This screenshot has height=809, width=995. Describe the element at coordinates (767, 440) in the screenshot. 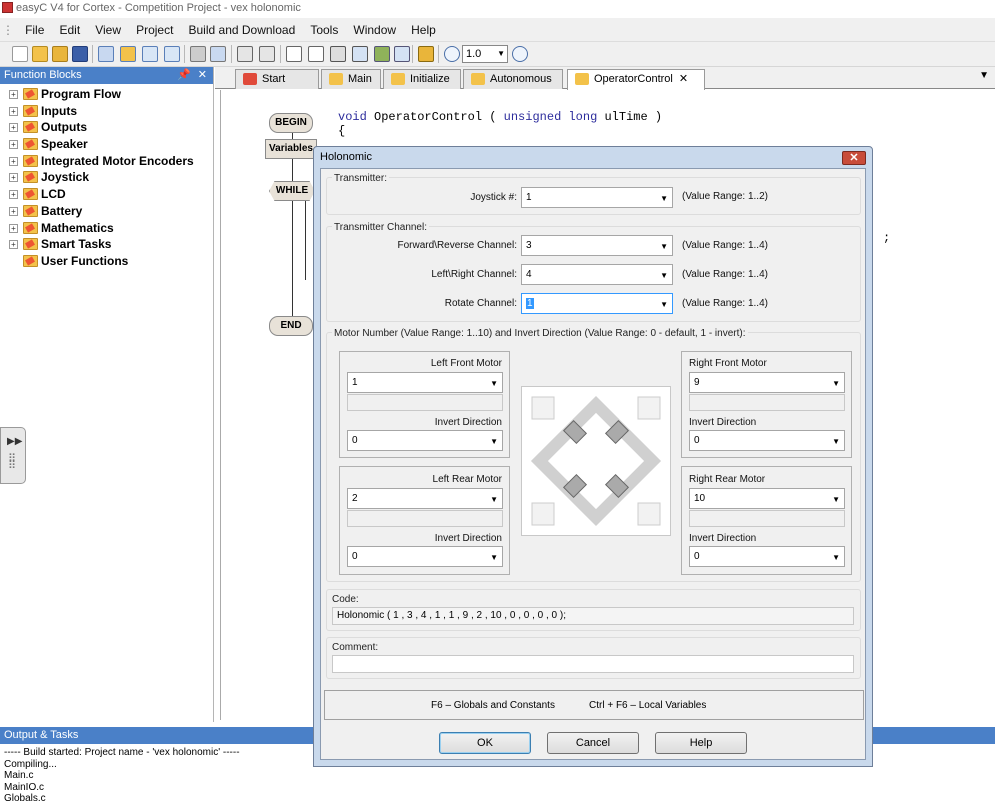

I see `right-front-invert-select: 0 ▼` at that location.